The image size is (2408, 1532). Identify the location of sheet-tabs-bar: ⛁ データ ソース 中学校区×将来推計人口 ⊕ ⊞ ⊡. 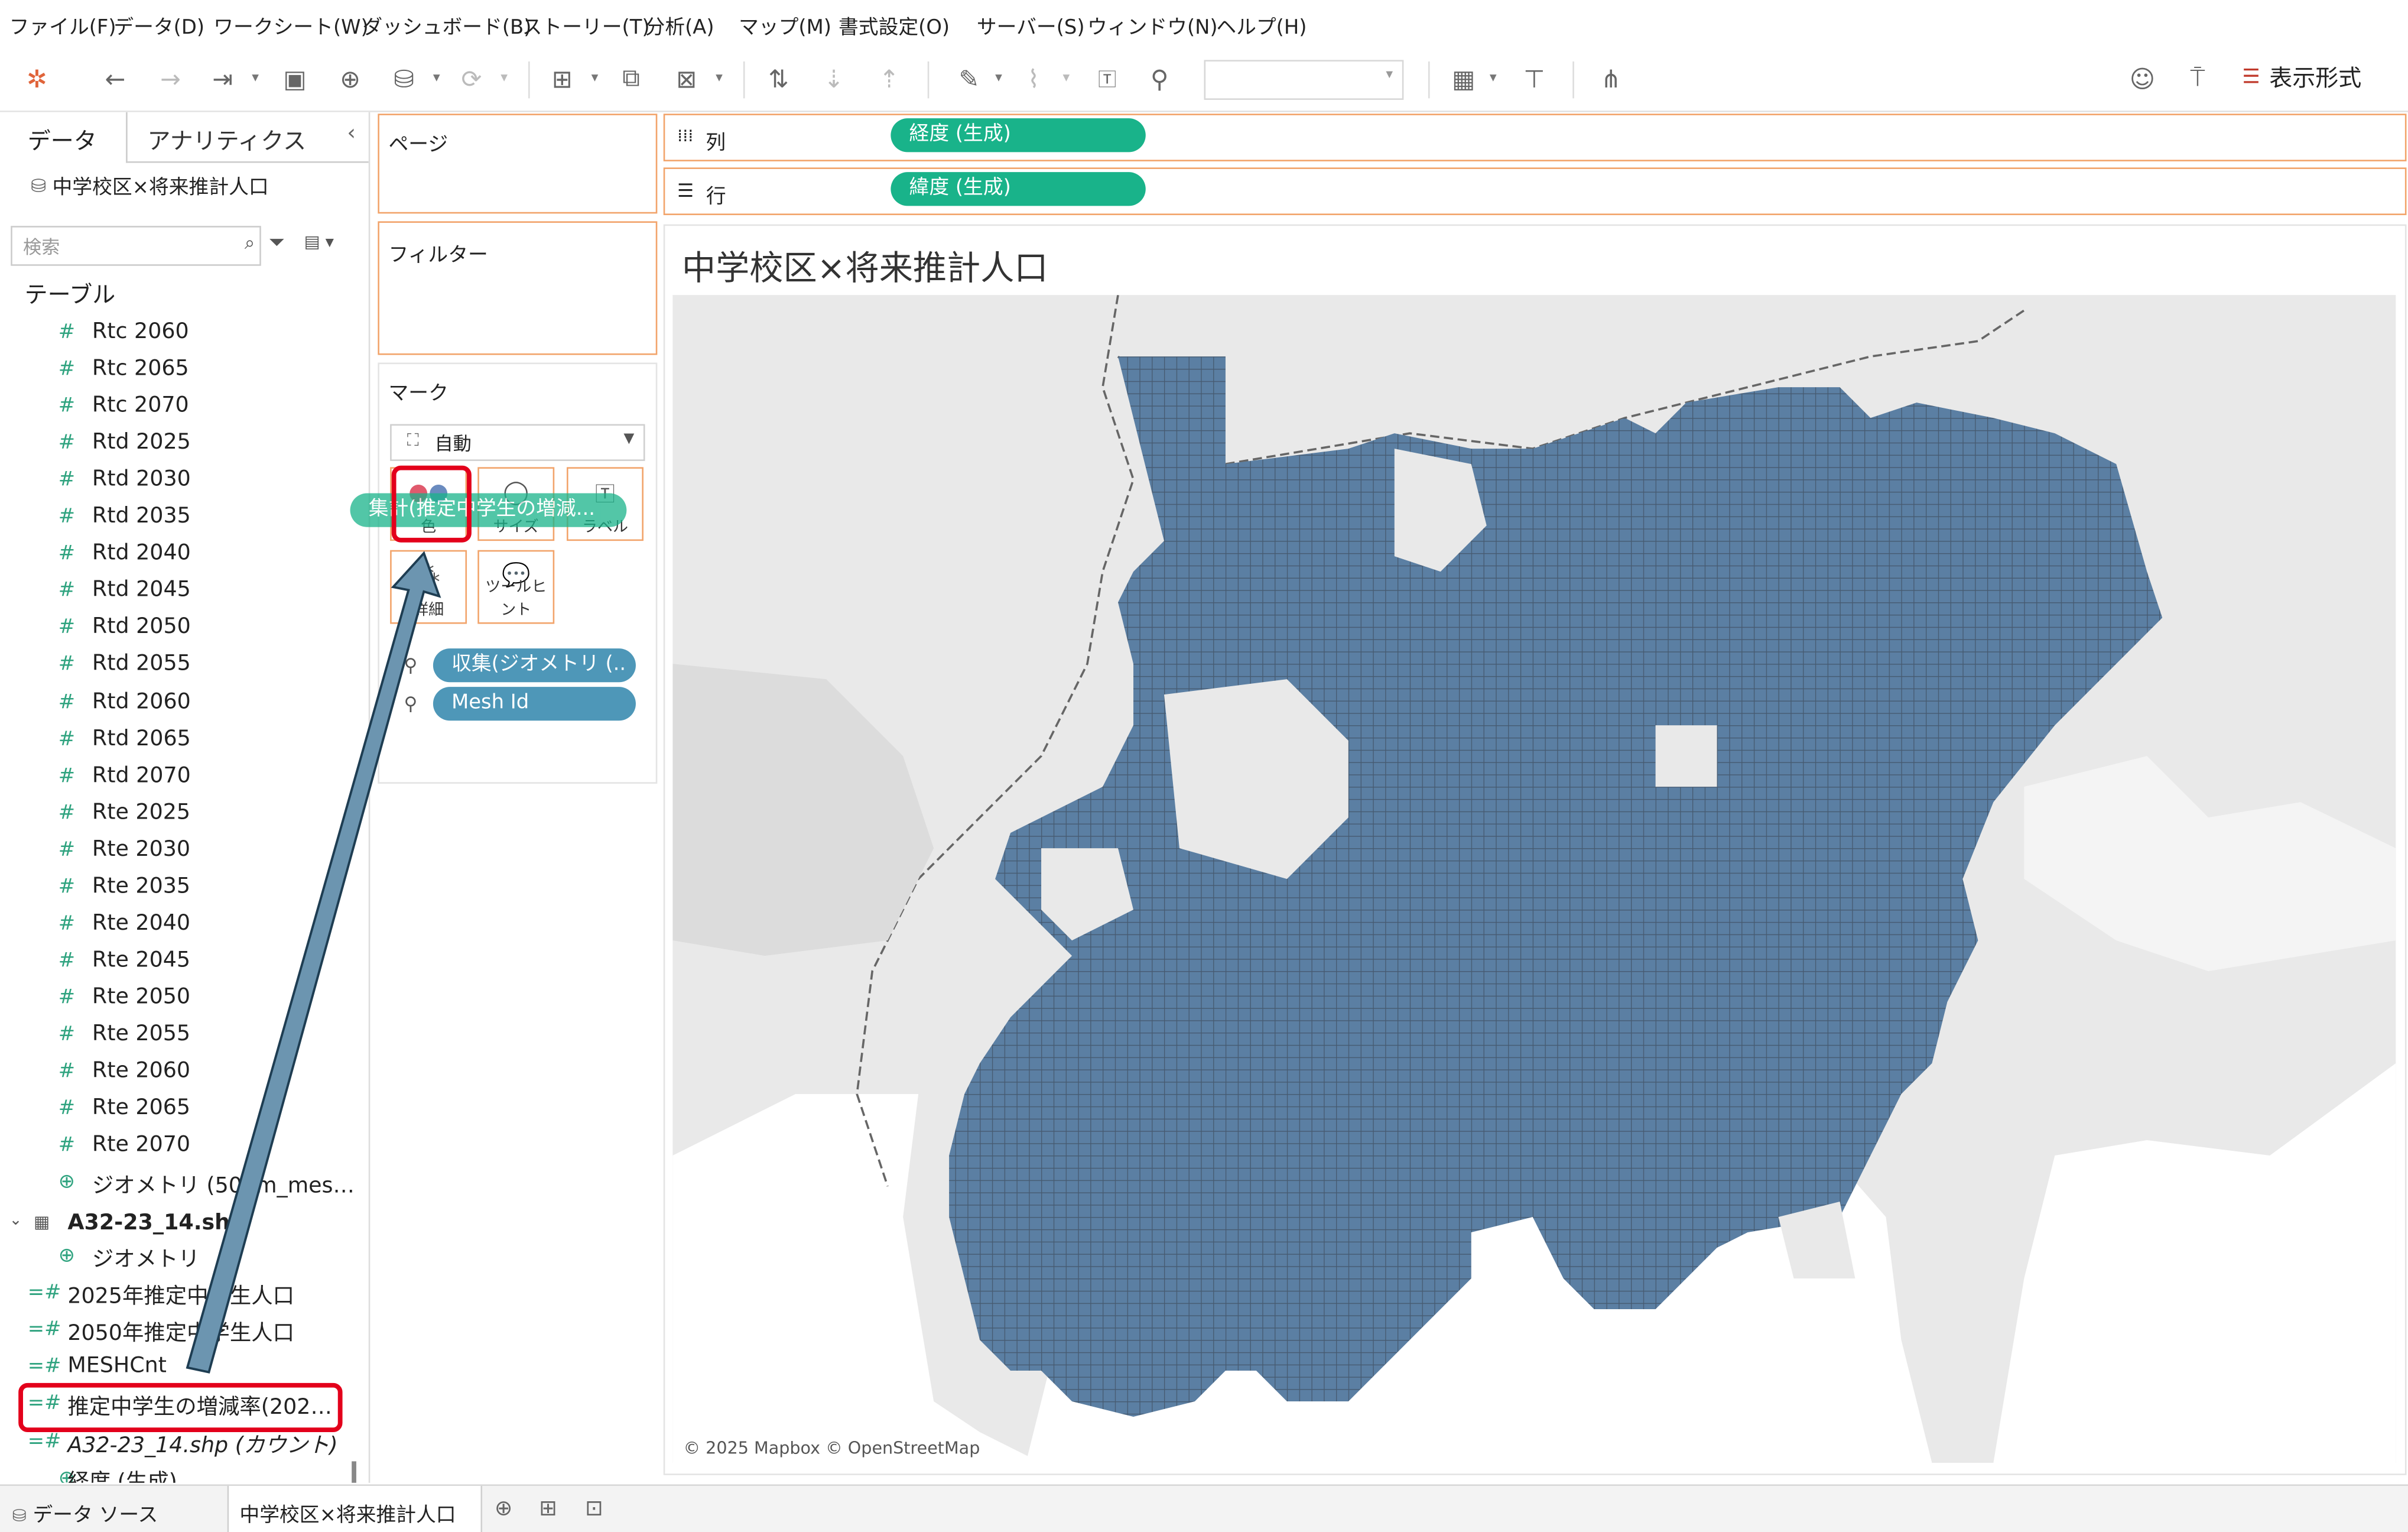
(1204, 1508).